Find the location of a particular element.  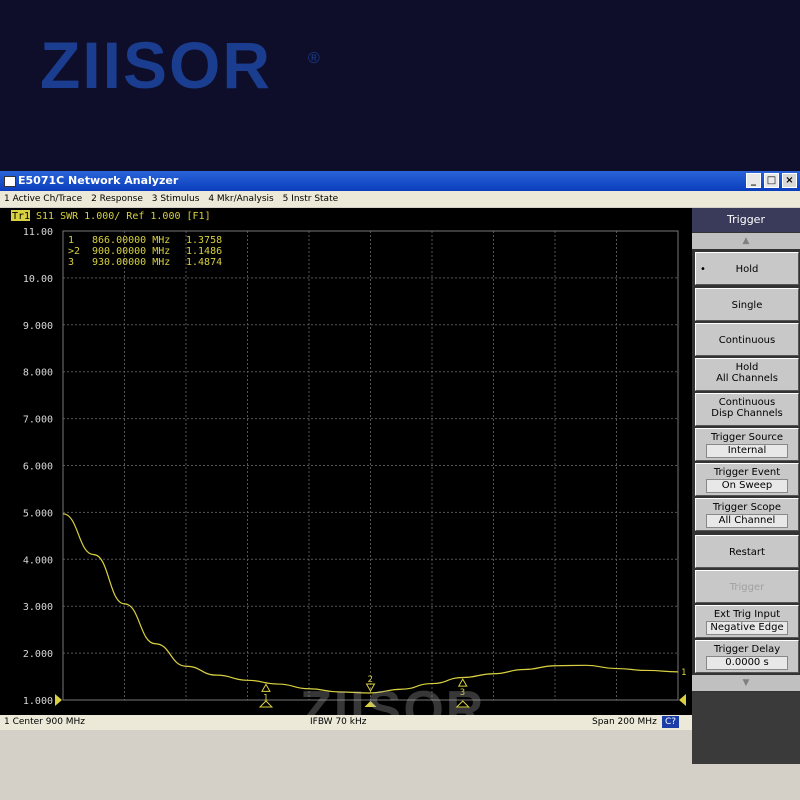

softkey-label: Restart is located at coordinates (747, 552).